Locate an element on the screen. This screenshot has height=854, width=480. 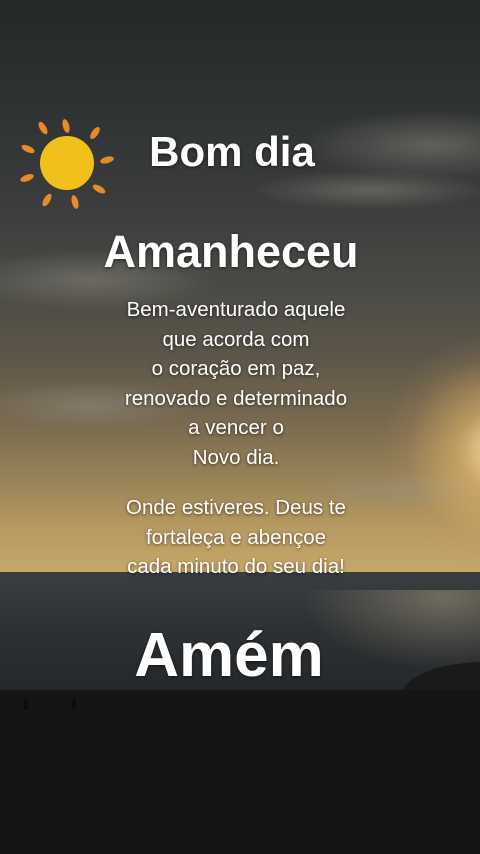
cloud is located at coordinates (365, 190).